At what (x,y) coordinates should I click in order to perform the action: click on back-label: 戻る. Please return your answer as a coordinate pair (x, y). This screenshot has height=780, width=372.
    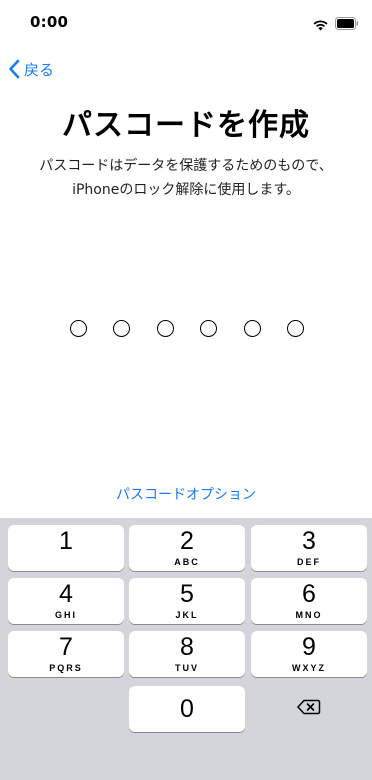
    Looking at the image, I should click on (39, 69).